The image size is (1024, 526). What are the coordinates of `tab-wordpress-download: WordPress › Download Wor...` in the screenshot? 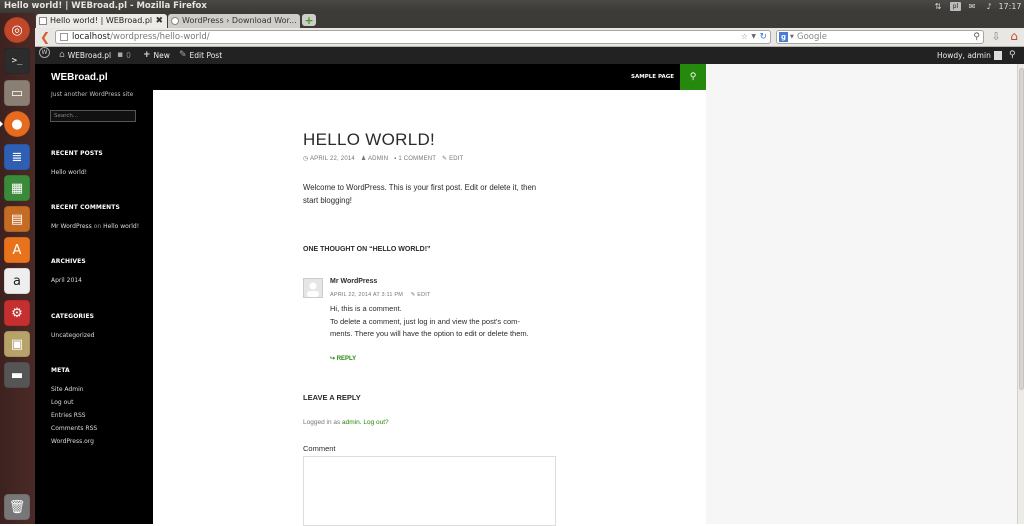 It's located at (234, 21).